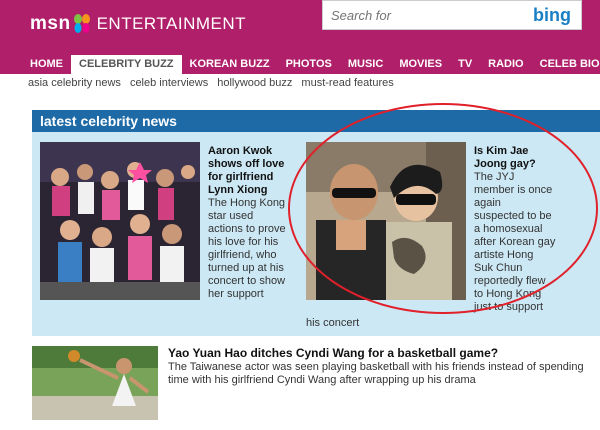 The image size is (600, 430). What do you see at coordinates (46, 64) in the screenshot?
I see `nav-home: HOME` at bounding box center [46, 64].